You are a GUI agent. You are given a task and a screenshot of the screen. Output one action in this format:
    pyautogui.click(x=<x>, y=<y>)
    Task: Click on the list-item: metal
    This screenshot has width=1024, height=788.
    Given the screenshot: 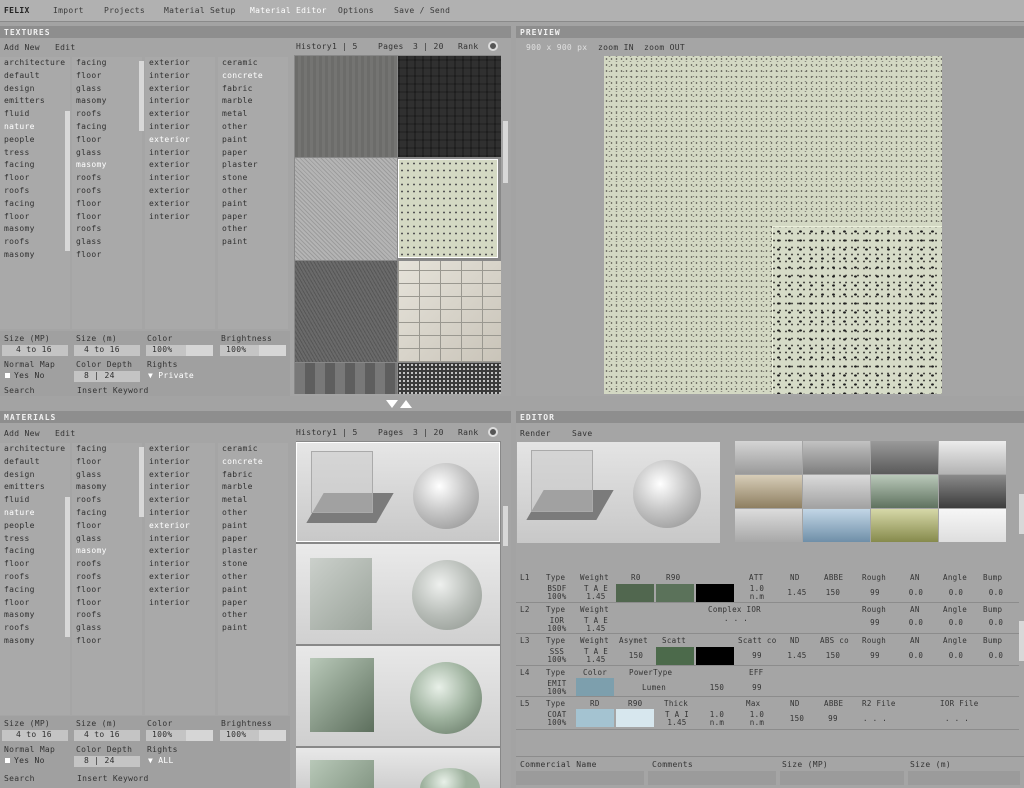 What is the action you would take?
    pyautogui.click(x=253, y=114)
    